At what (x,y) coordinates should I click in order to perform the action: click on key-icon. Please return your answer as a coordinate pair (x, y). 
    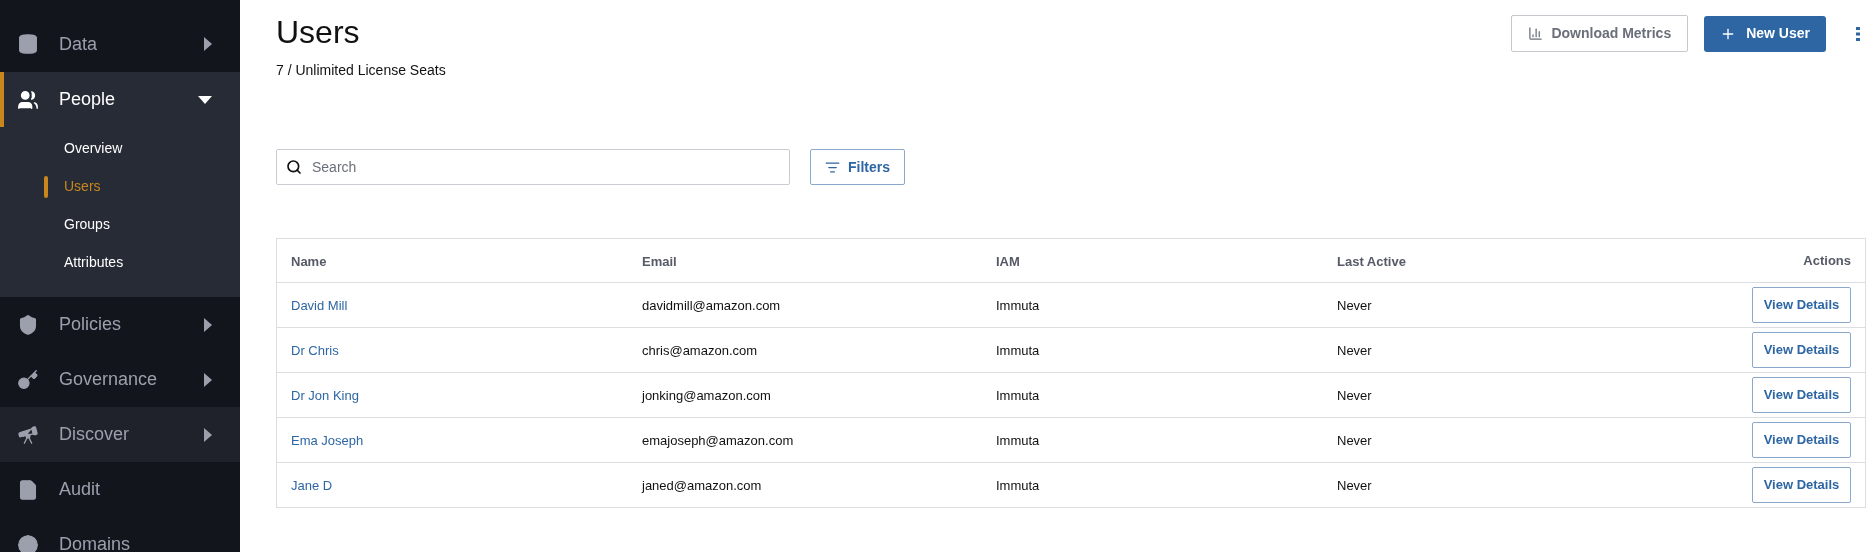
    Looking at the image, I should click on (28, 379).